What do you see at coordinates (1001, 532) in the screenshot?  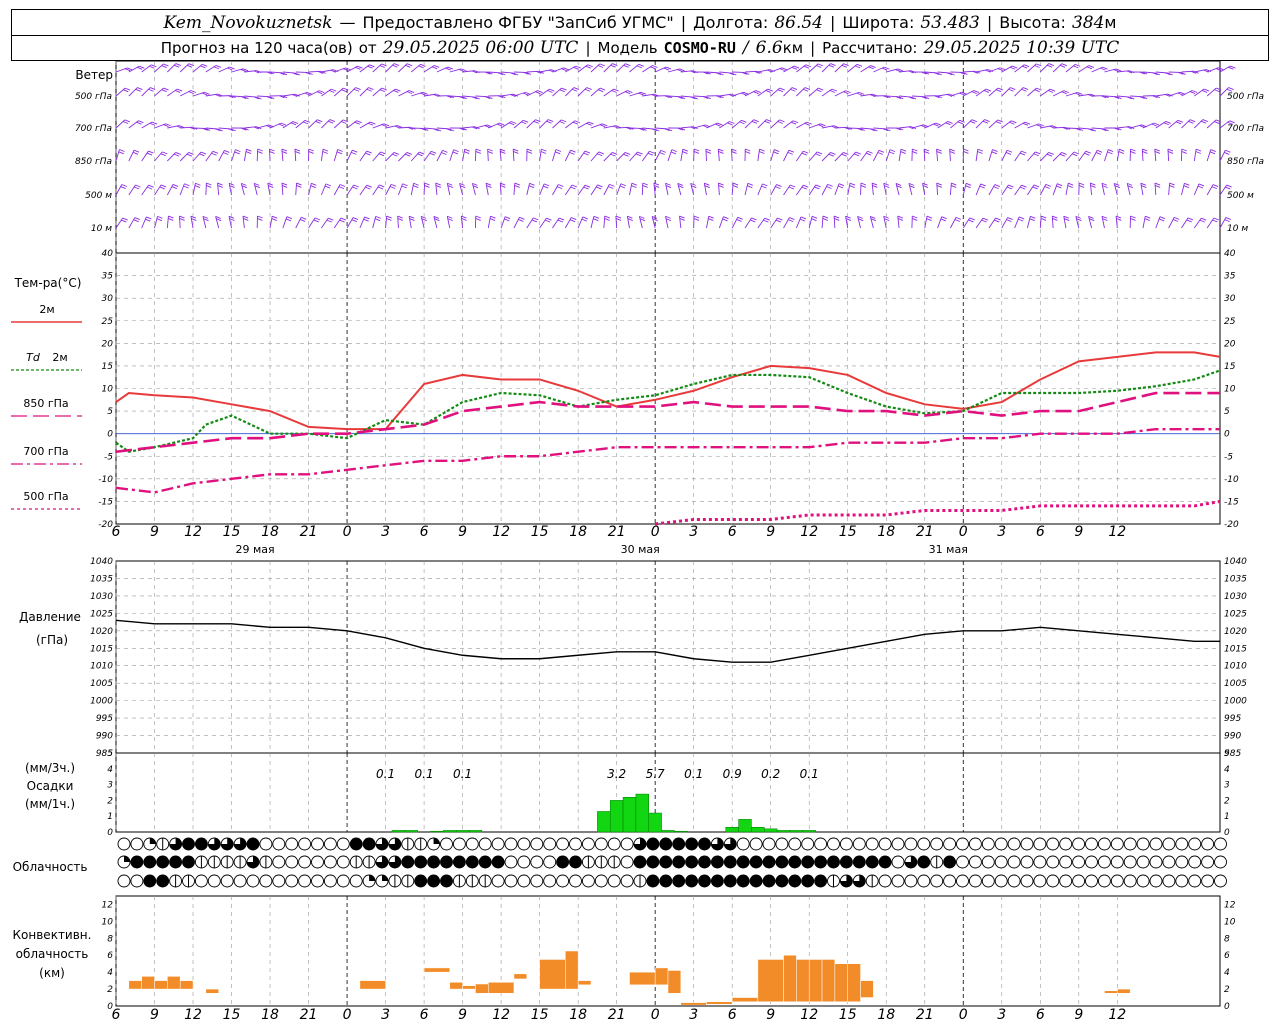 I see `temp-xtick: 3` at bounding box center [1001, 532].